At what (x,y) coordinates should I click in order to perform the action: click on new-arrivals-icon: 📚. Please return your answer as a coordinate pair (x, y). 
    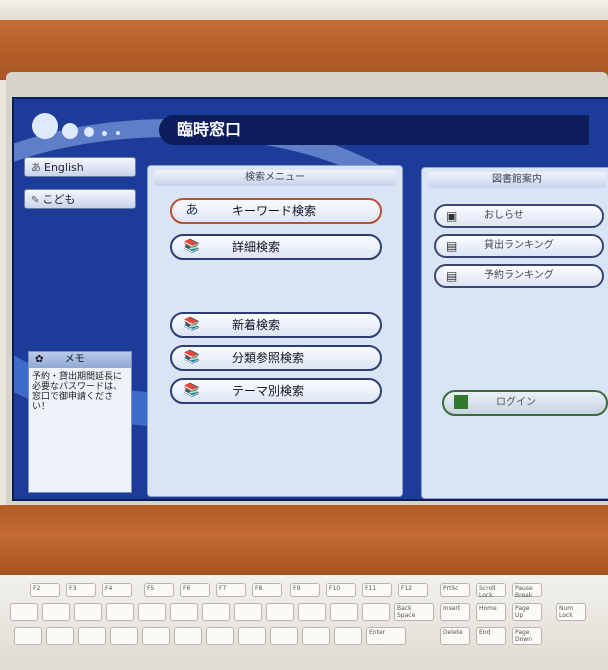
    Looking at the image, I should click on (192, 324).